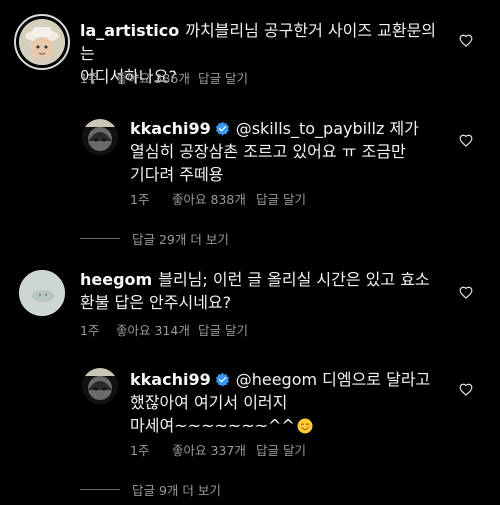 The image size is (500, 505). I want to click on comment-text: 환불 답은 안주시네요?, so click(156, 302).